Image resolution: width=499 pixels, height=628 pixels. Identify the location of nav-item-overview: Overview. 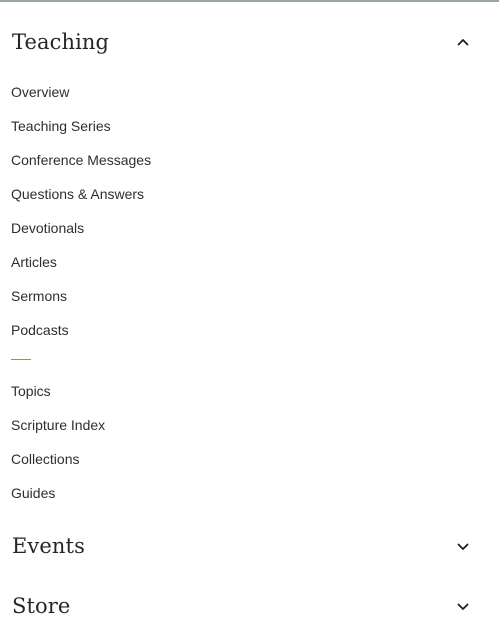
(40, 92).